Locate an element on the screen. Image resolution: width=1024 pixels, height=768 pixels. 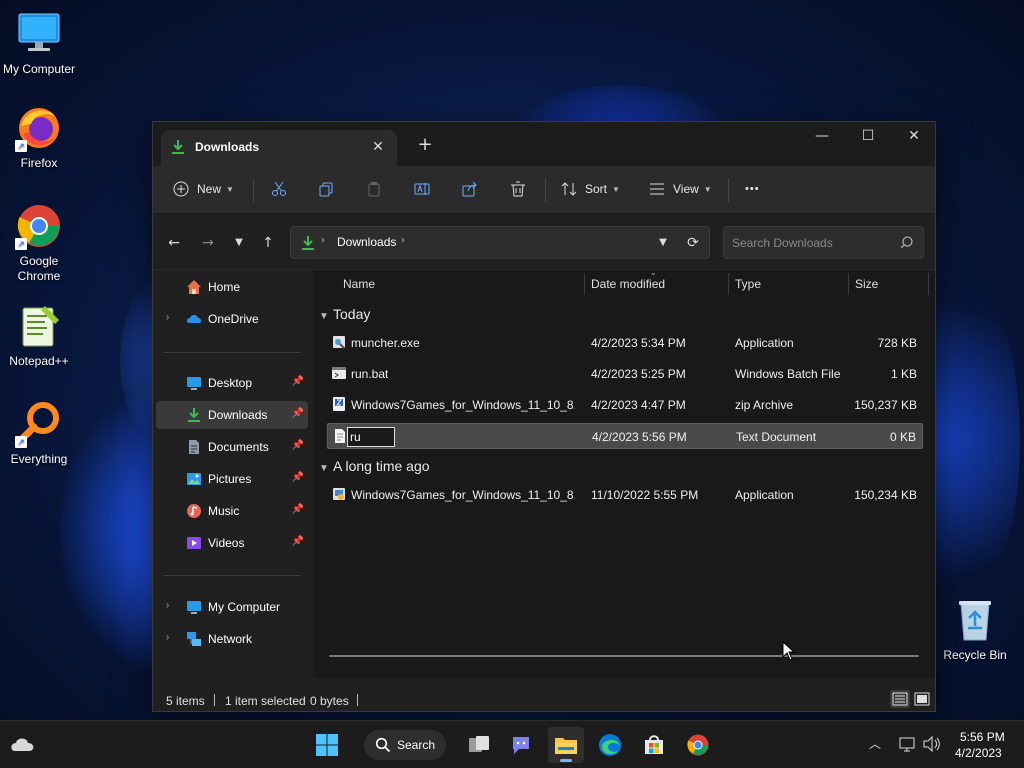
group-header-today: ▼ Today is located at coordinates (344, 314).